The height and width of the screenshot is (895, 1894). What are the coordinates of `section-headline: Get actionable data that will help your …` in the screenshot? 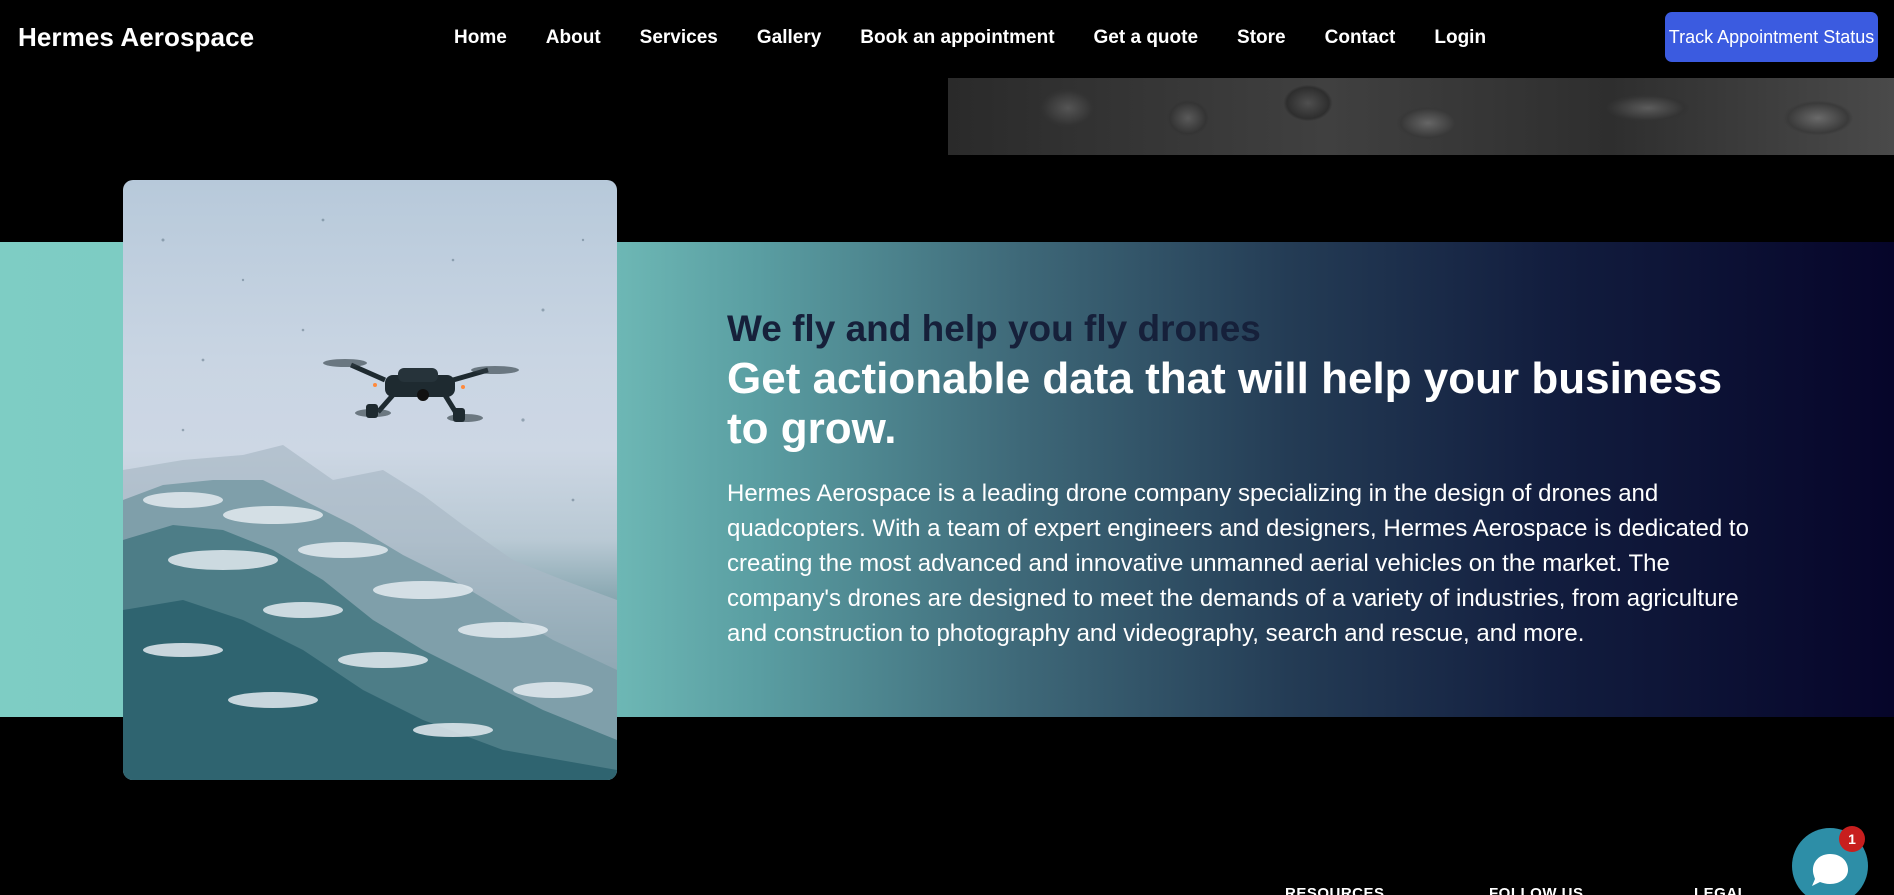 It's located at (1225, 403).